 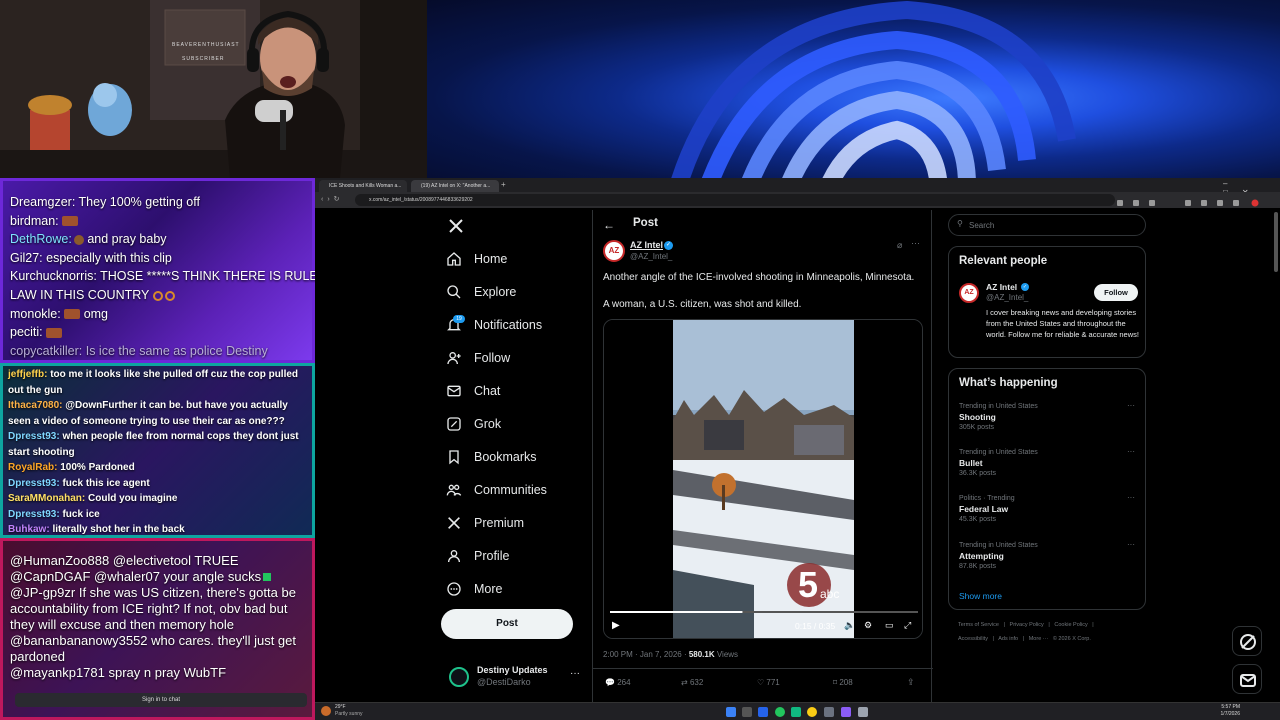 What do you see at coordinates (161, 700) in the screenshot?
I see `sign-in-to-chat-button: Sign in to chat` at bounding box center [161, 700].